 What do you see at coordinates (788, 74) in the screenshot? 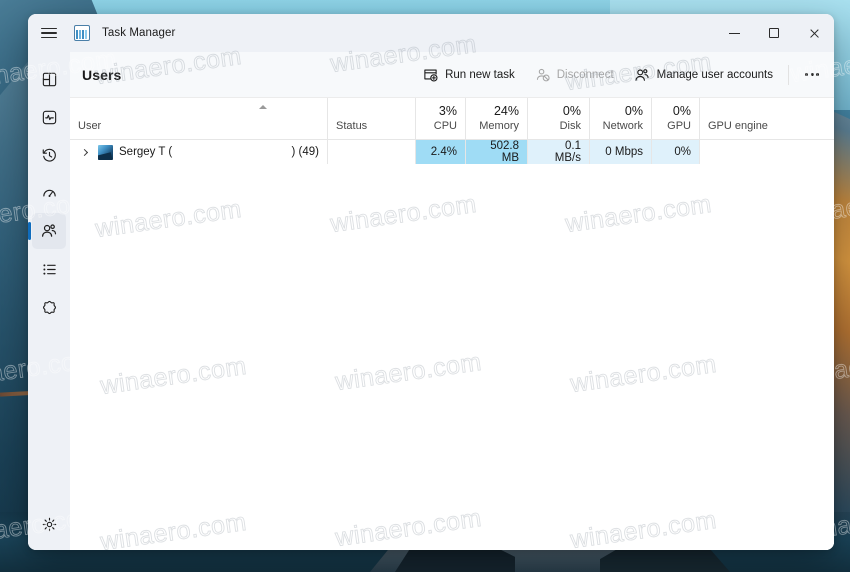
I see `toolbar-separator` at bounding box center [788, 74].